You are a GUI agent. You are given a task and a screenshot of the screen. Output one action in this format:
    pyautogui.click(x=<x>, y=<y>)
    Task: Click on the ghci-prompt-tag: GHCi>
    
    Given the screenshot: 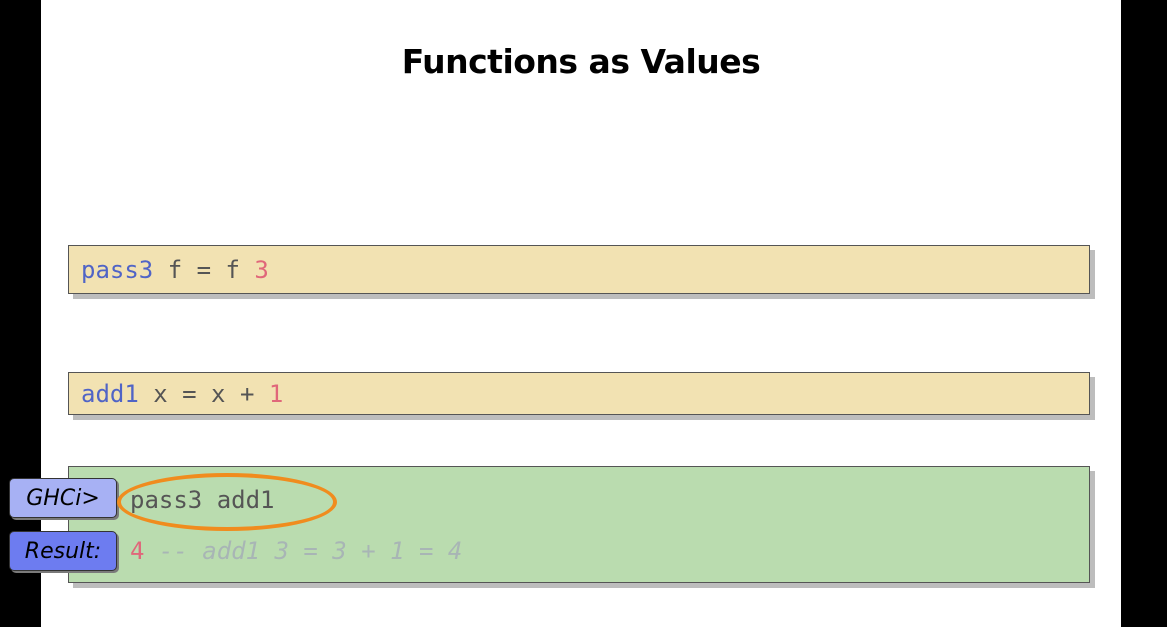 What is the action you would take?
    pyautogui.click(x=63, y=498)
    